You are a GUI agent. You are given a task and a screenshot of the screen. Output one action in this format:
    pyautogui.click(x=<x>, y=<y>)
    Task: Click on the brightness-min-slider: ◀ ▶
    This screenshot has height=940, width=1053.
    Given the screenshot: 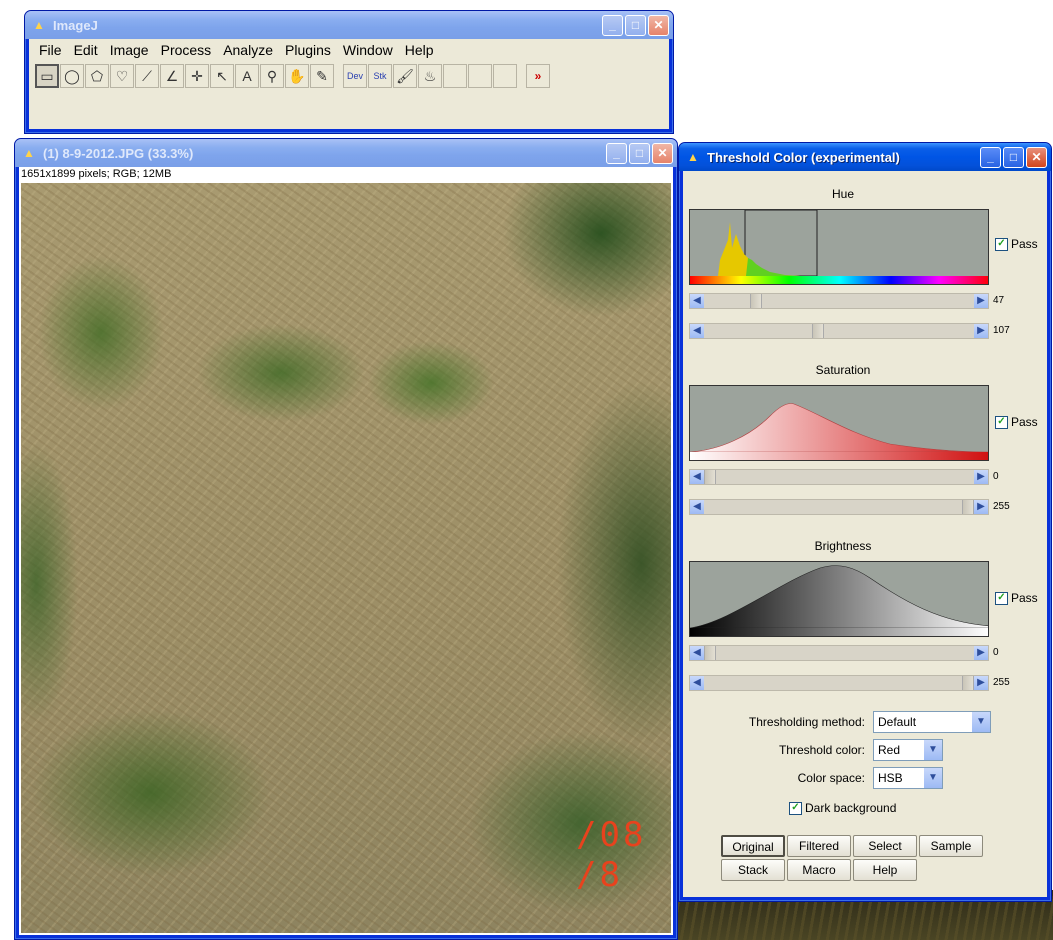 What is the action you would take?
    pyautogui.click(x=839, y=653)
    